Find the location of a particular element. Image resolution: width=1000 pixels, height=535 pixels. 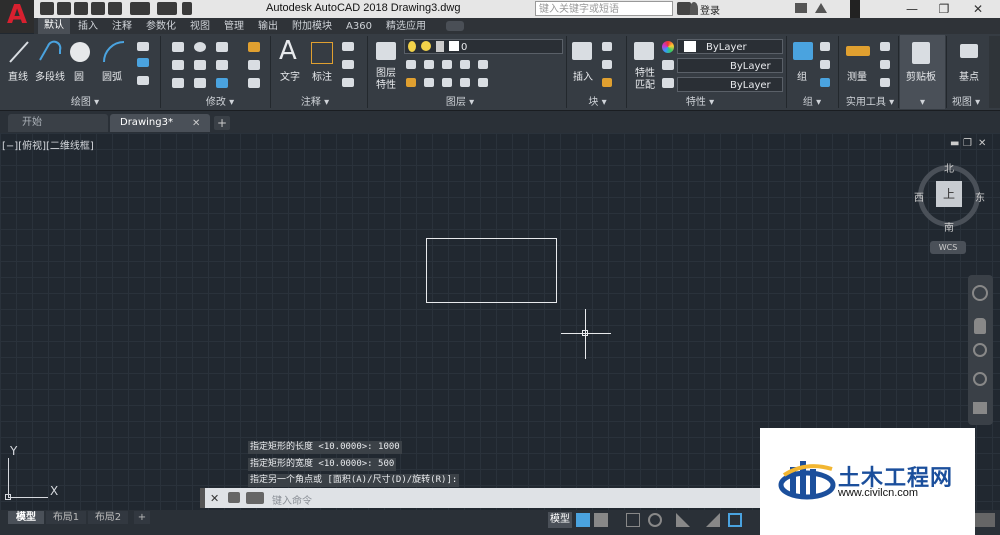

dimension-tool: 标注 is located at coordinates (322, 75).